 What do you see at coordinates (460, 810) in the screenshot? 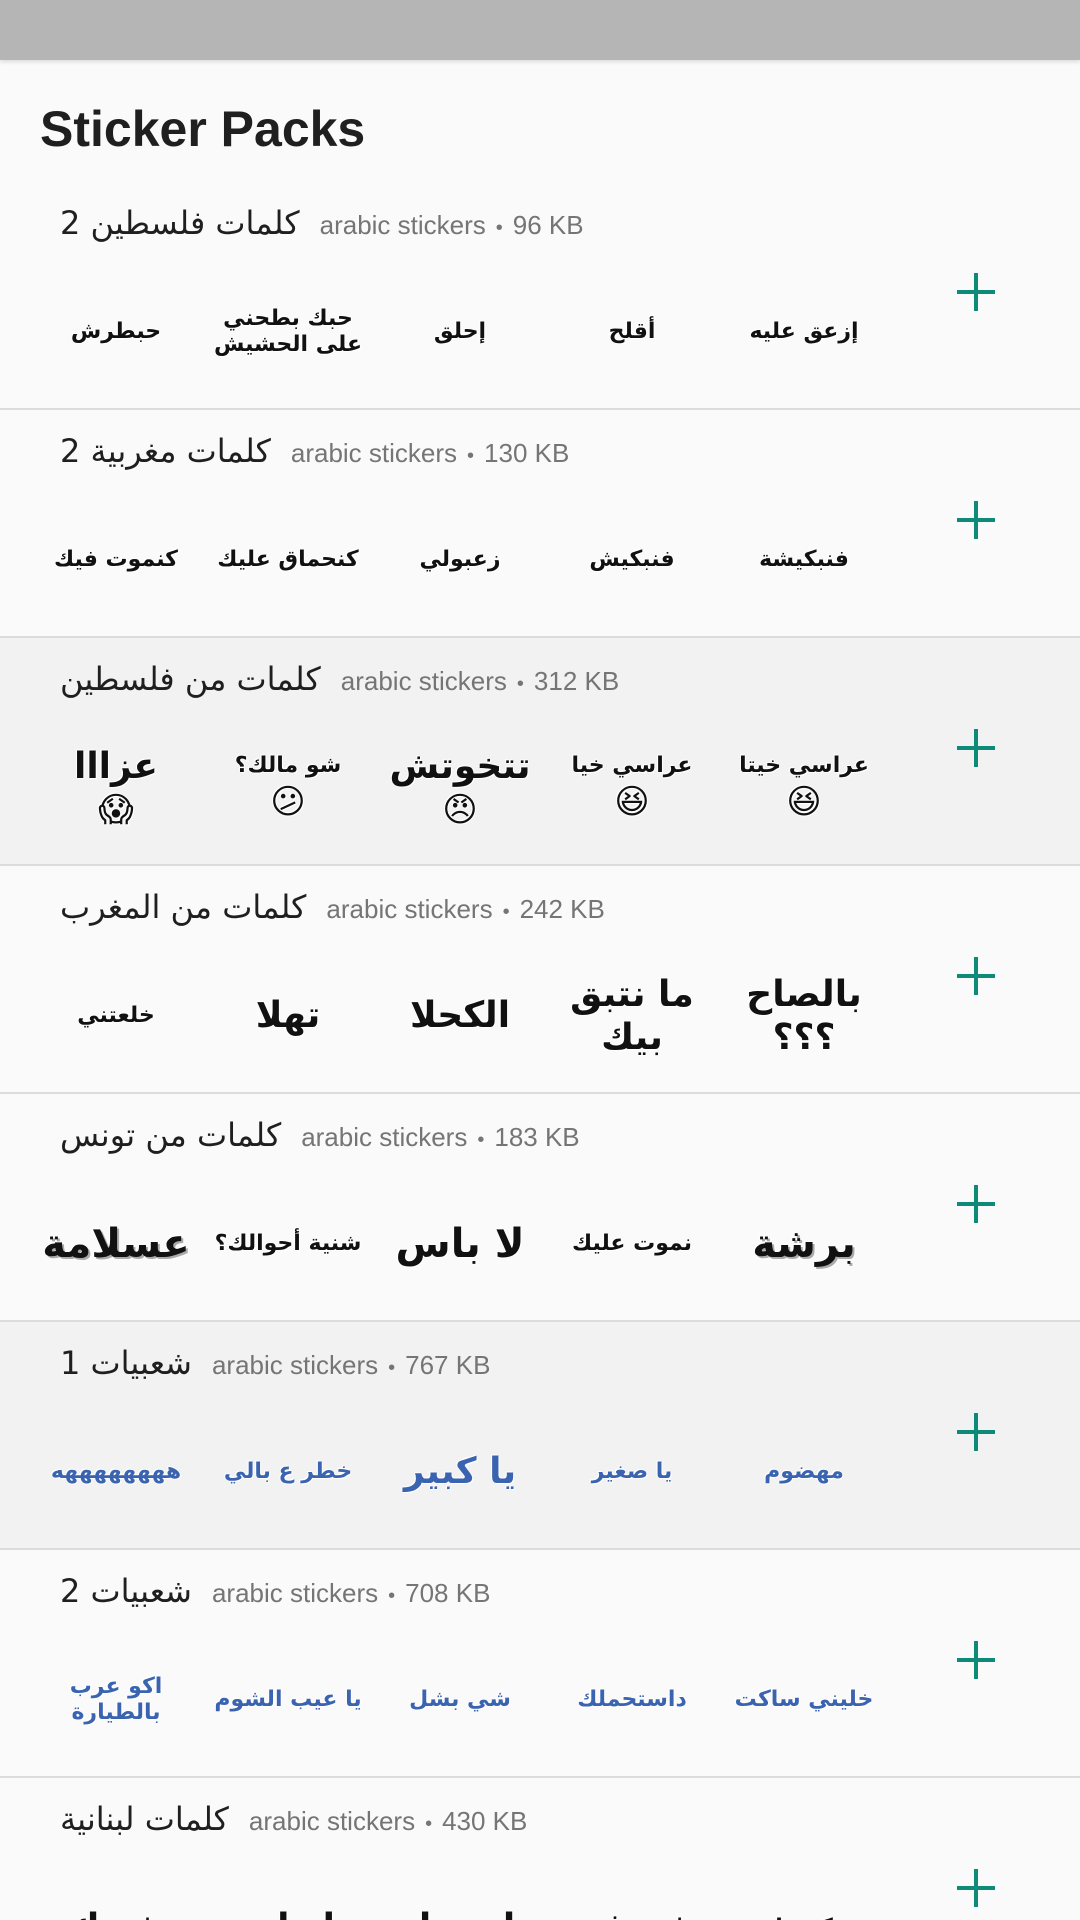
I see `angry-emoji-icon: 😠` at bounding box center [460, 810].